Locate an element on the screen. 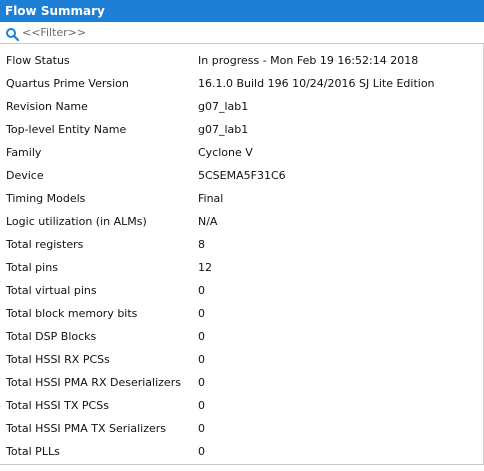 This screenshot has width=484, height=471. table-row: Total PLLs 0 is located at coordinates (242, 451).